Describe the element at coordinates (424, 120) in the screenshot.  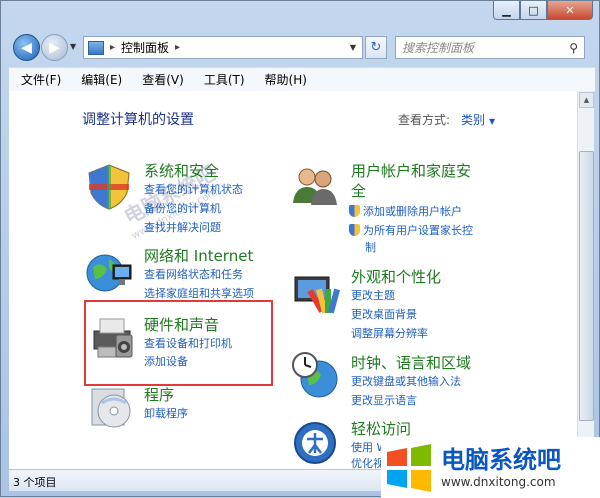
I see `view-by-label: 查看方式:` at that location.